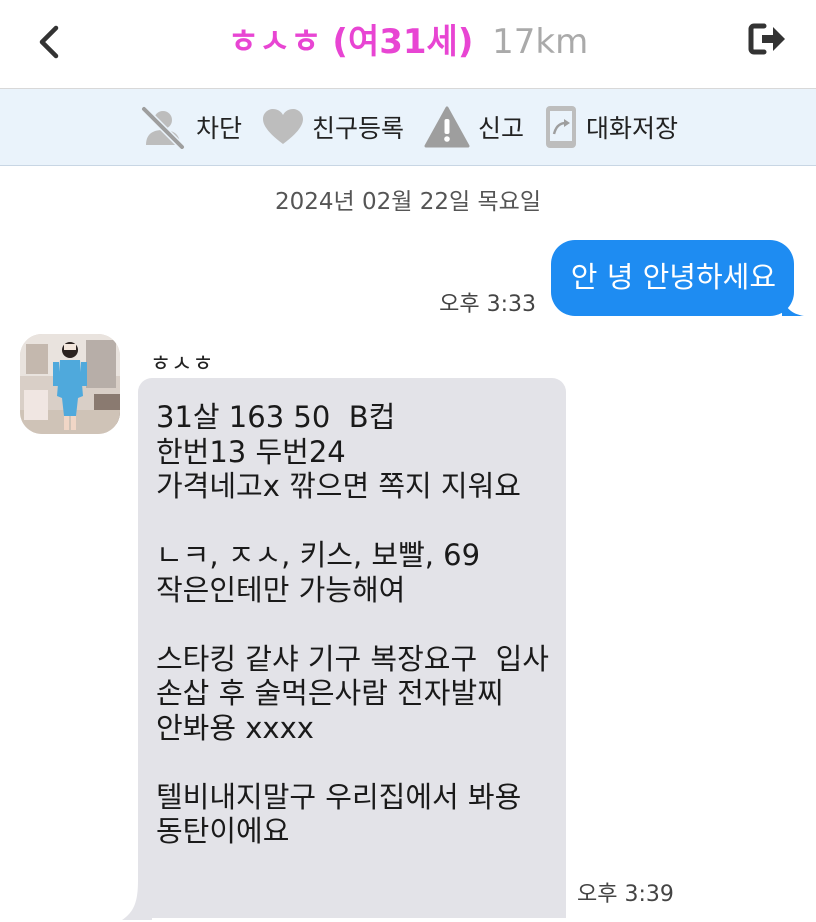 This screenshot has height=922, width=816. Describe the element at coordinates (408, 127) in the screenshot. I see `action-bar: 차단 친구등록 신고 대화저장` at that location.